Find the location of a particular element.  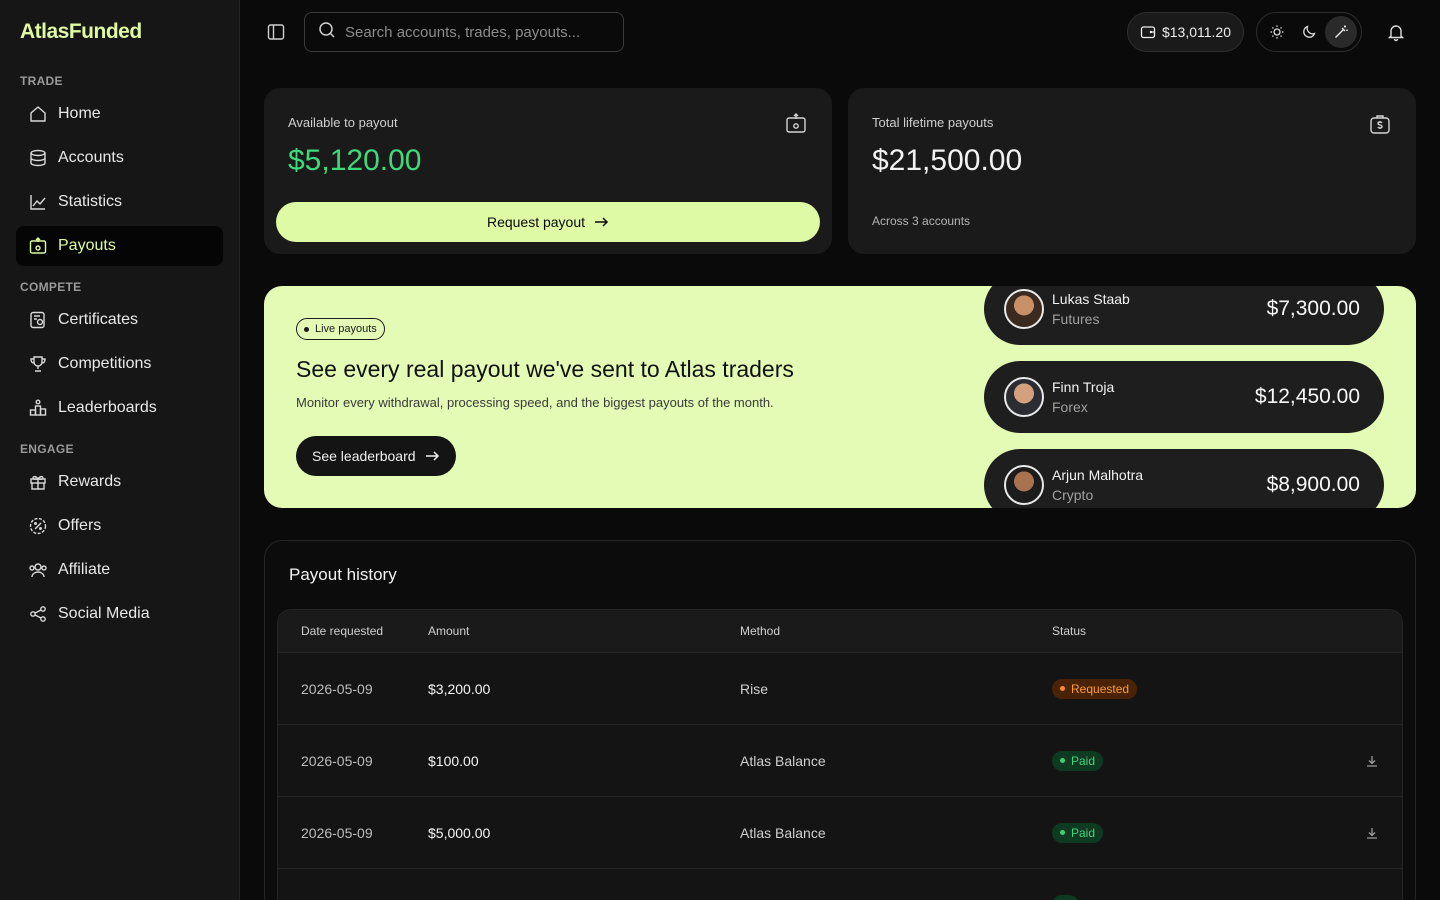

sidebar-toggle-icon is located at coordinates (276, 32).